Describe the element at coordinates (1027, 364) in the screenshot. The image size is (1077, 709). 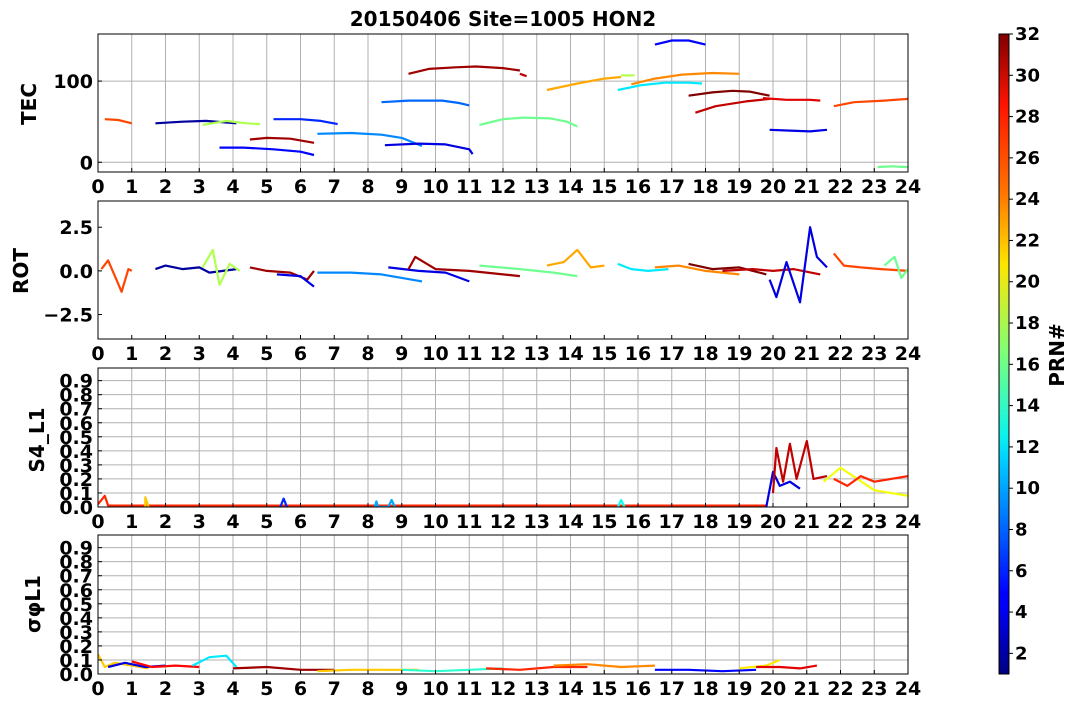
I see `colorbar-tick-label: 16` at that location.